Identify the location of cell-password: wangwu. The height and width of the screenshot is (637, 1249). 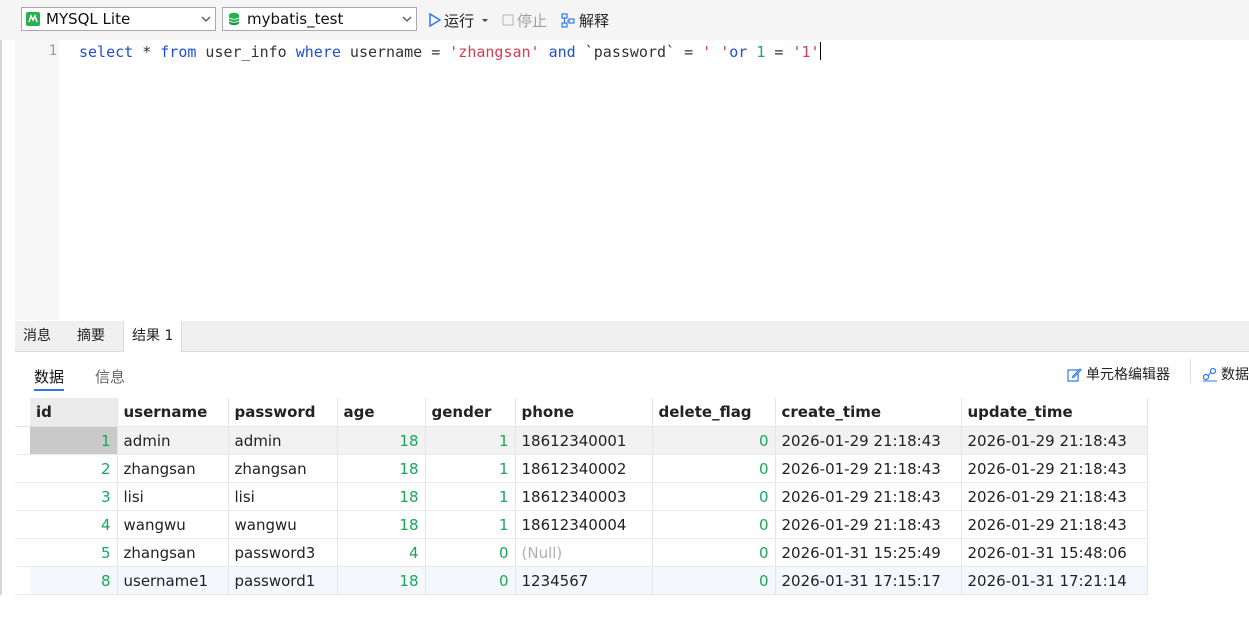
(283, 524).